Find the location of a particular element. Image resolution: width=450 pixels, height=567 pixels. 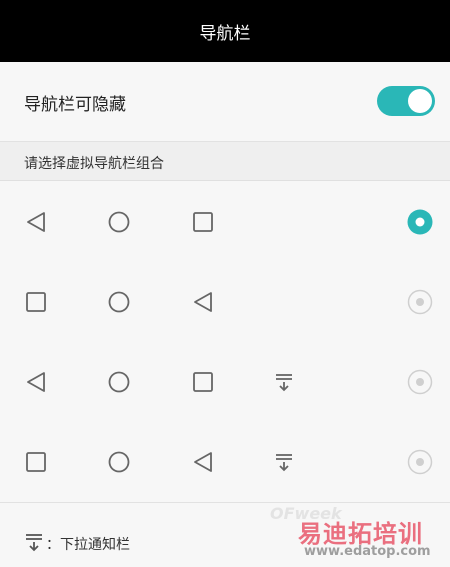

toggle-knob is located at coordinates (420, 101).